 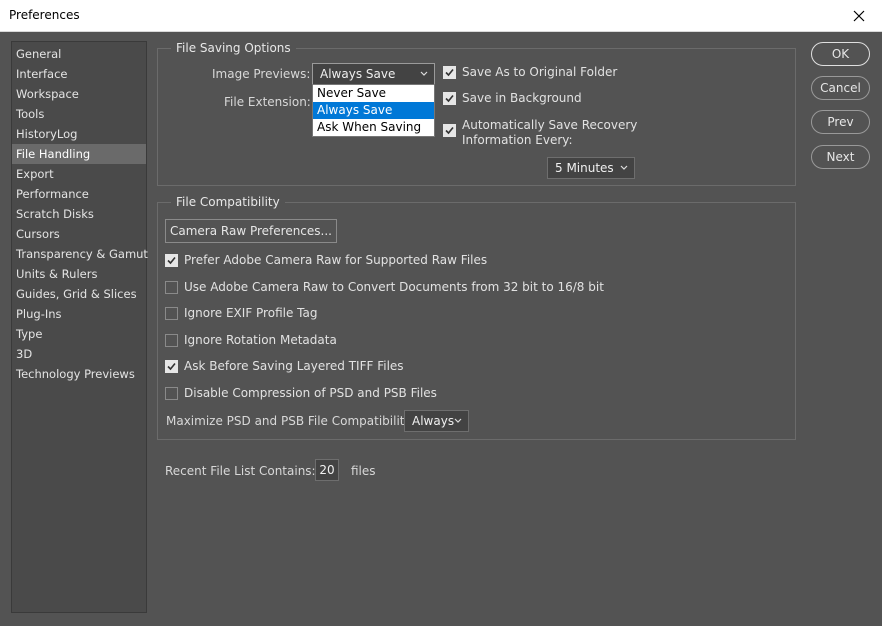 What do you see at coordinates (79, 374) in the screenshot?
I see `sidebar-item-technology-previews: Technology Previews` at bounding box center [79, 374].